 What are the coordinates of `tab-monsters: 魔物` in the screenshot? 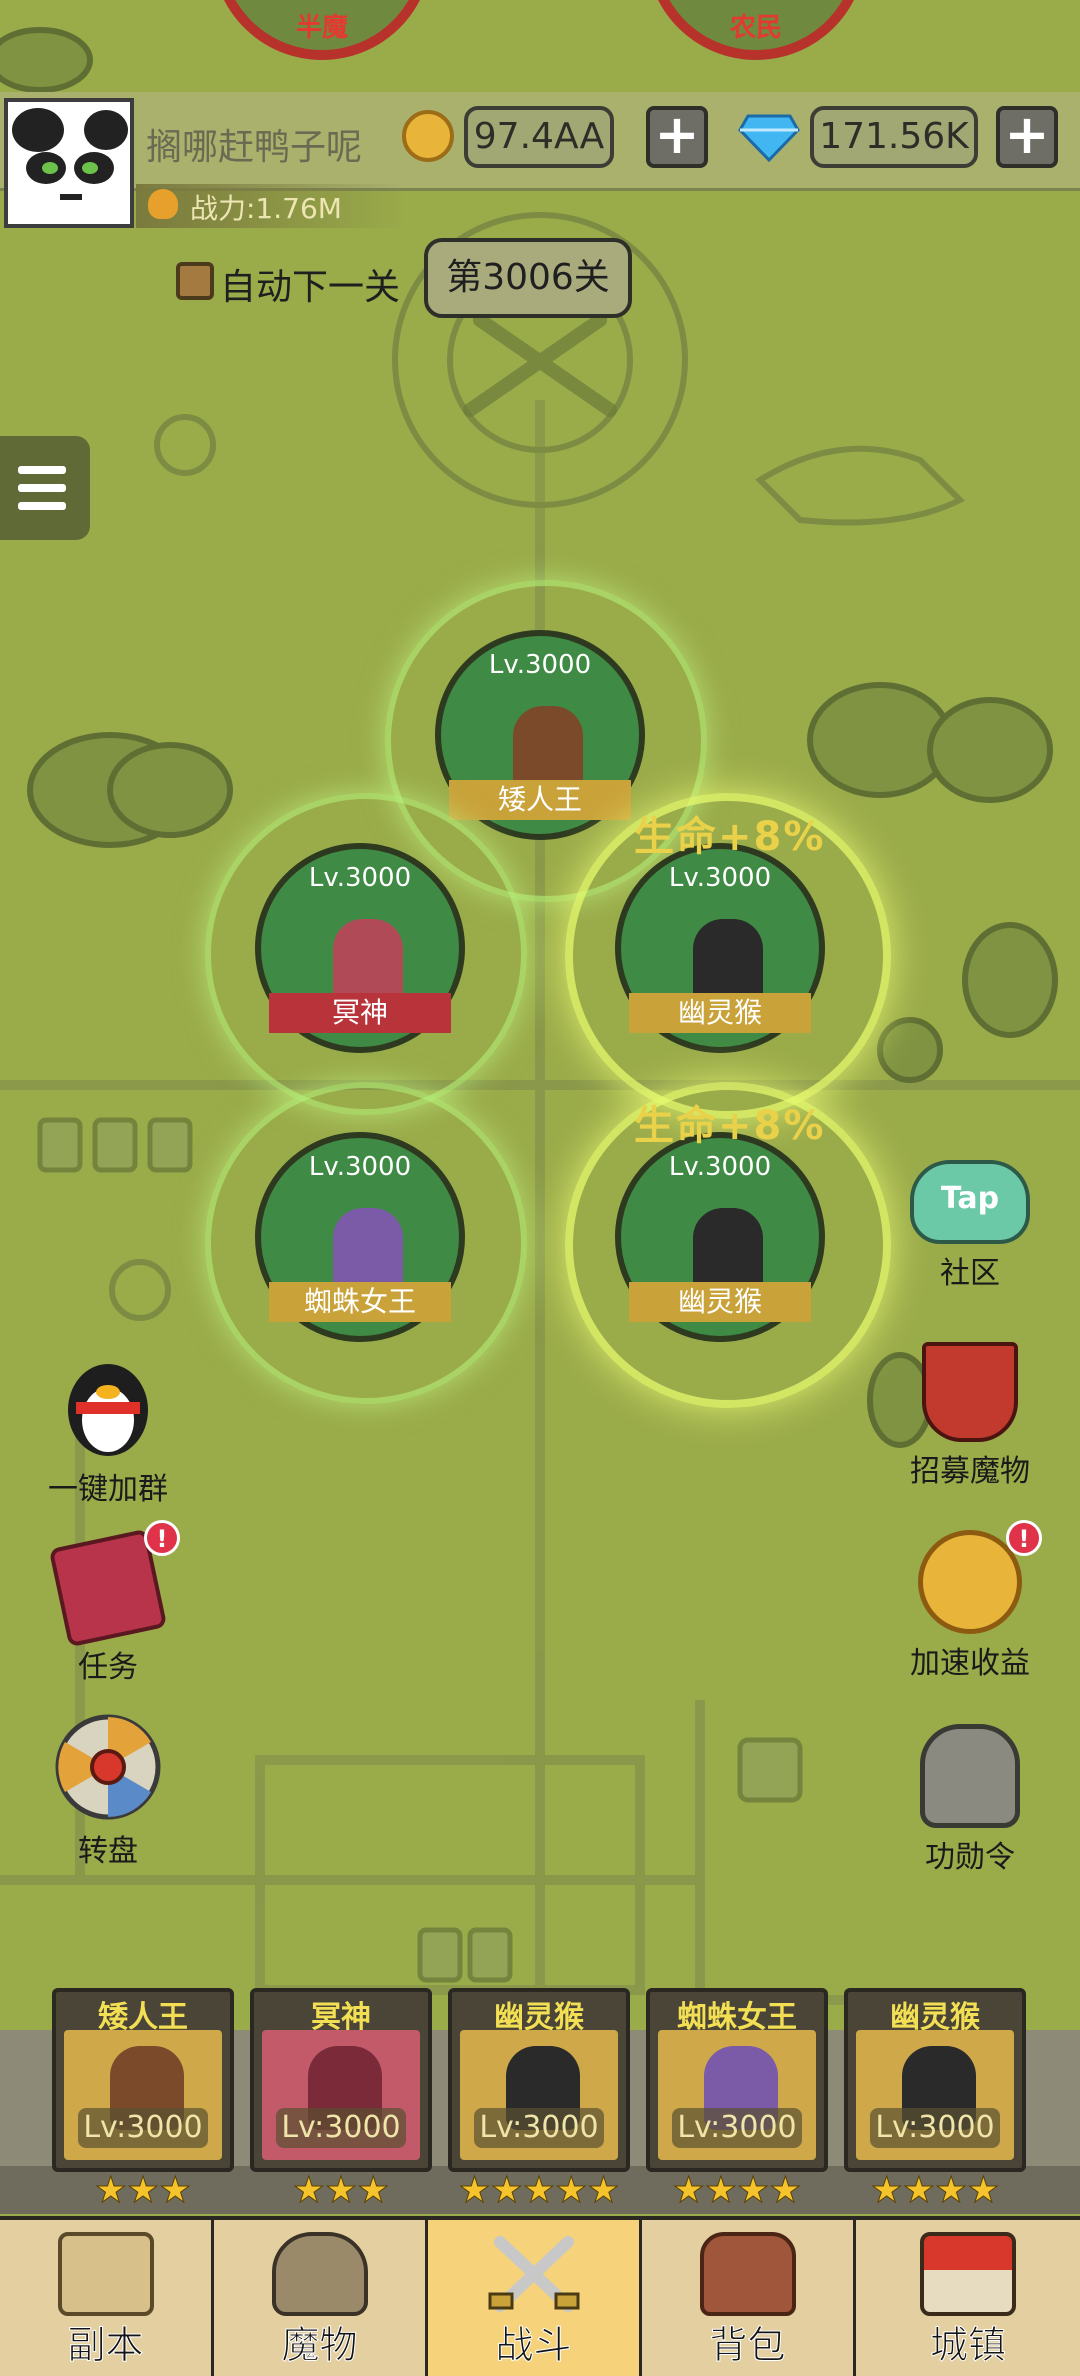 It's located at (321, 2298).